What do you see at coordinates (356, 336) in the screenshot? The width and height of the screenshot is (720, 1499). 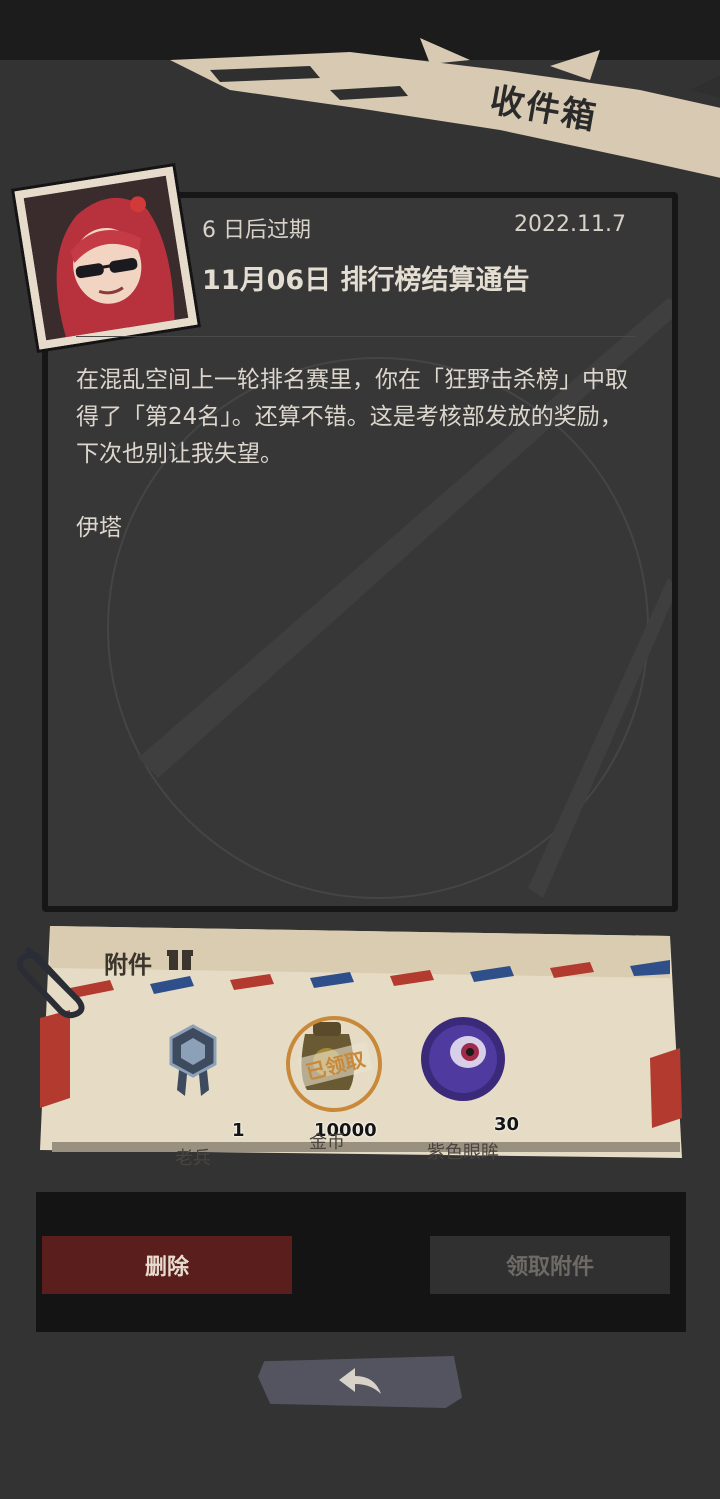 I see `divider` at bounding box center [356, 336].